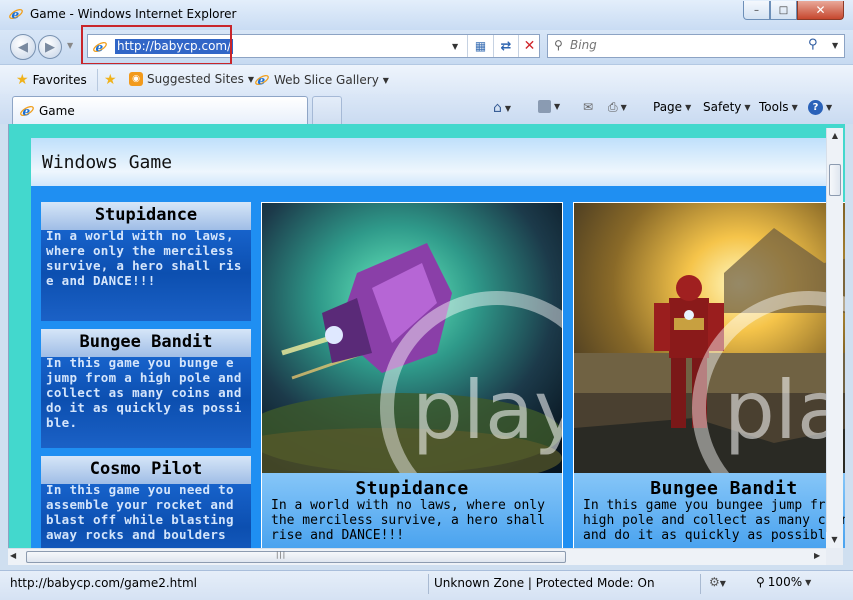 This screenshot has height=600, width=853. Describe the element at coordinates (709, 338) in the screenshot. I see `bungee-bandit-screenshot: play` at that location.